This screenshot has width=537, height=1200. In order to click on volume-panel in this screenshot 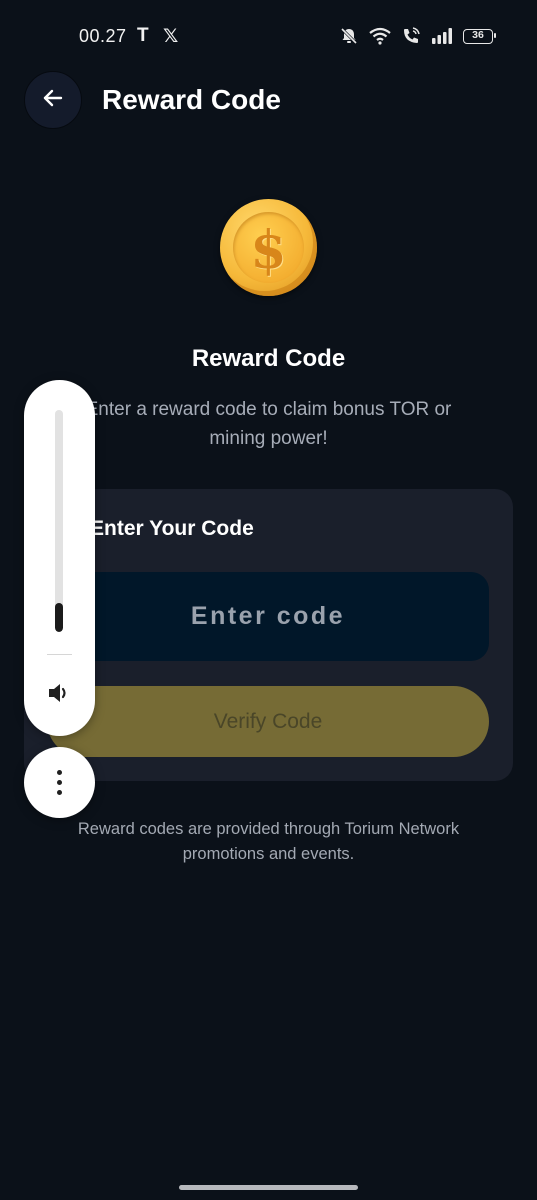, I will do `click(59, 558)`.